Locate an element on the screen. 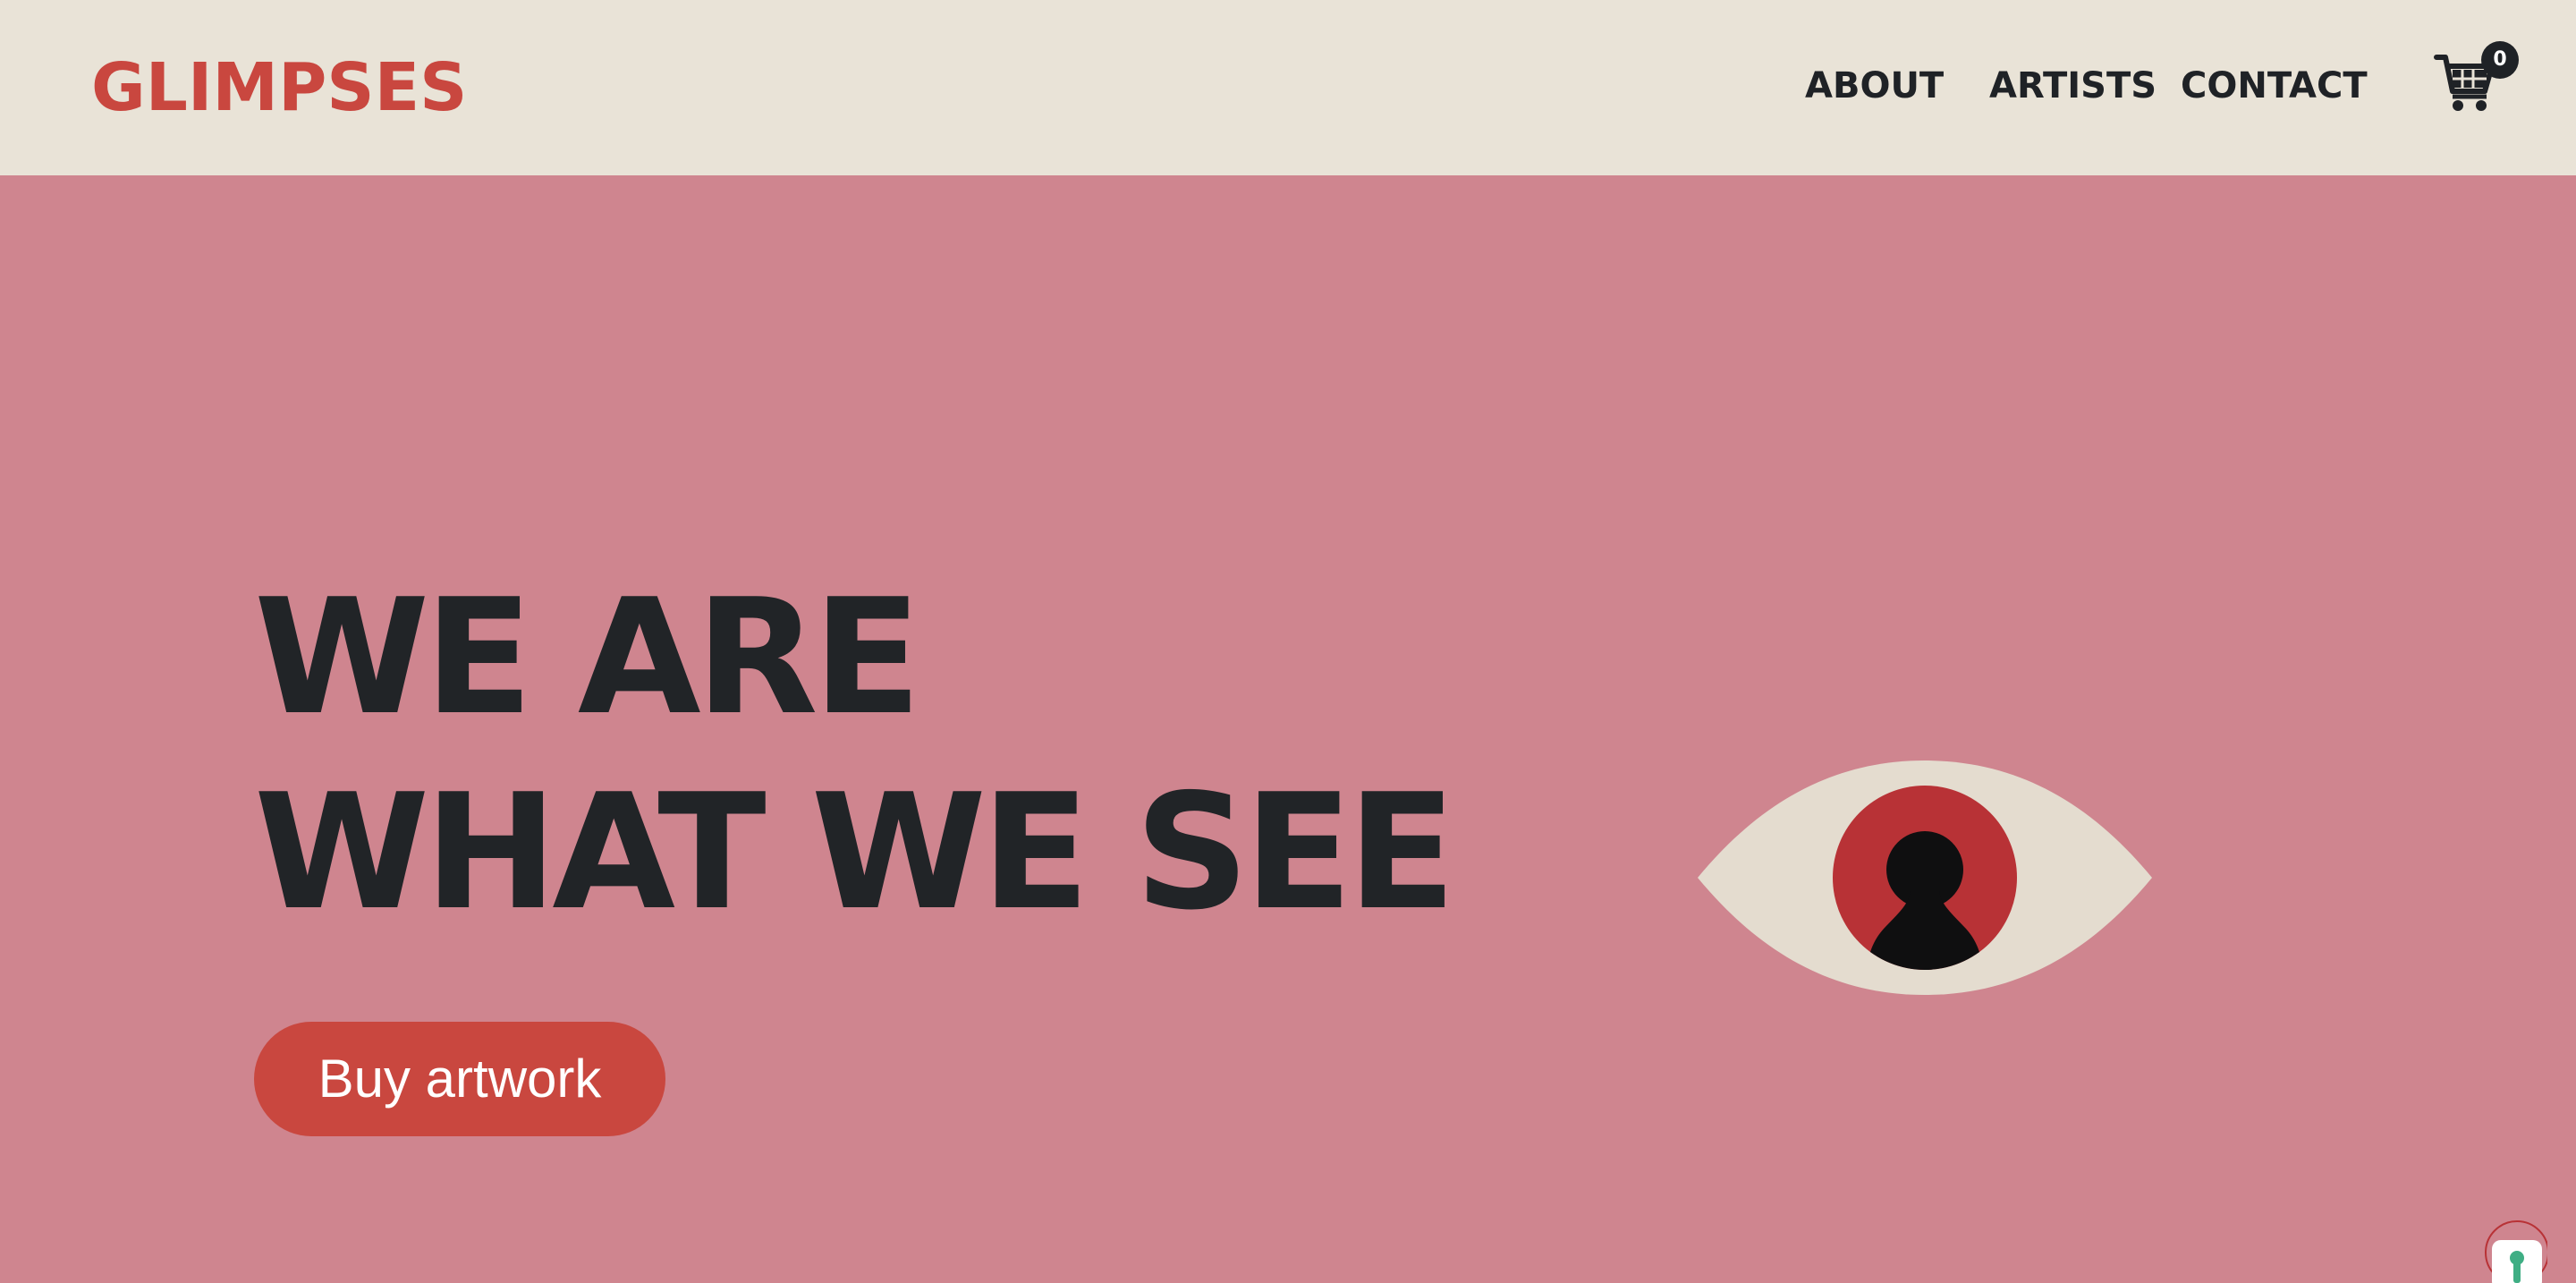 The image size is (2576, 1283). eye-keyhole-icon is located at coordinates (1925, 877).